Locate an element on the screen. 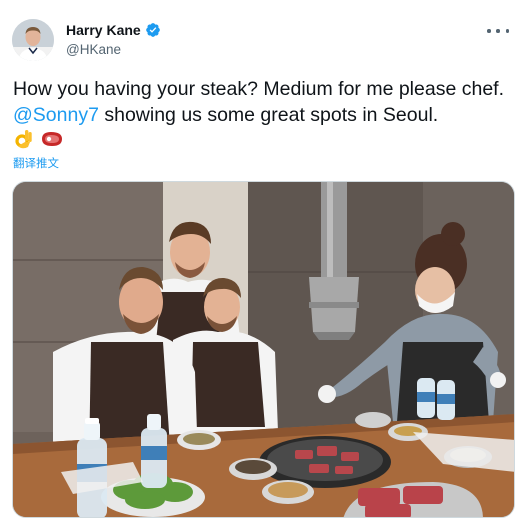  profile-photo-icon is located at coordinates (33, 40).